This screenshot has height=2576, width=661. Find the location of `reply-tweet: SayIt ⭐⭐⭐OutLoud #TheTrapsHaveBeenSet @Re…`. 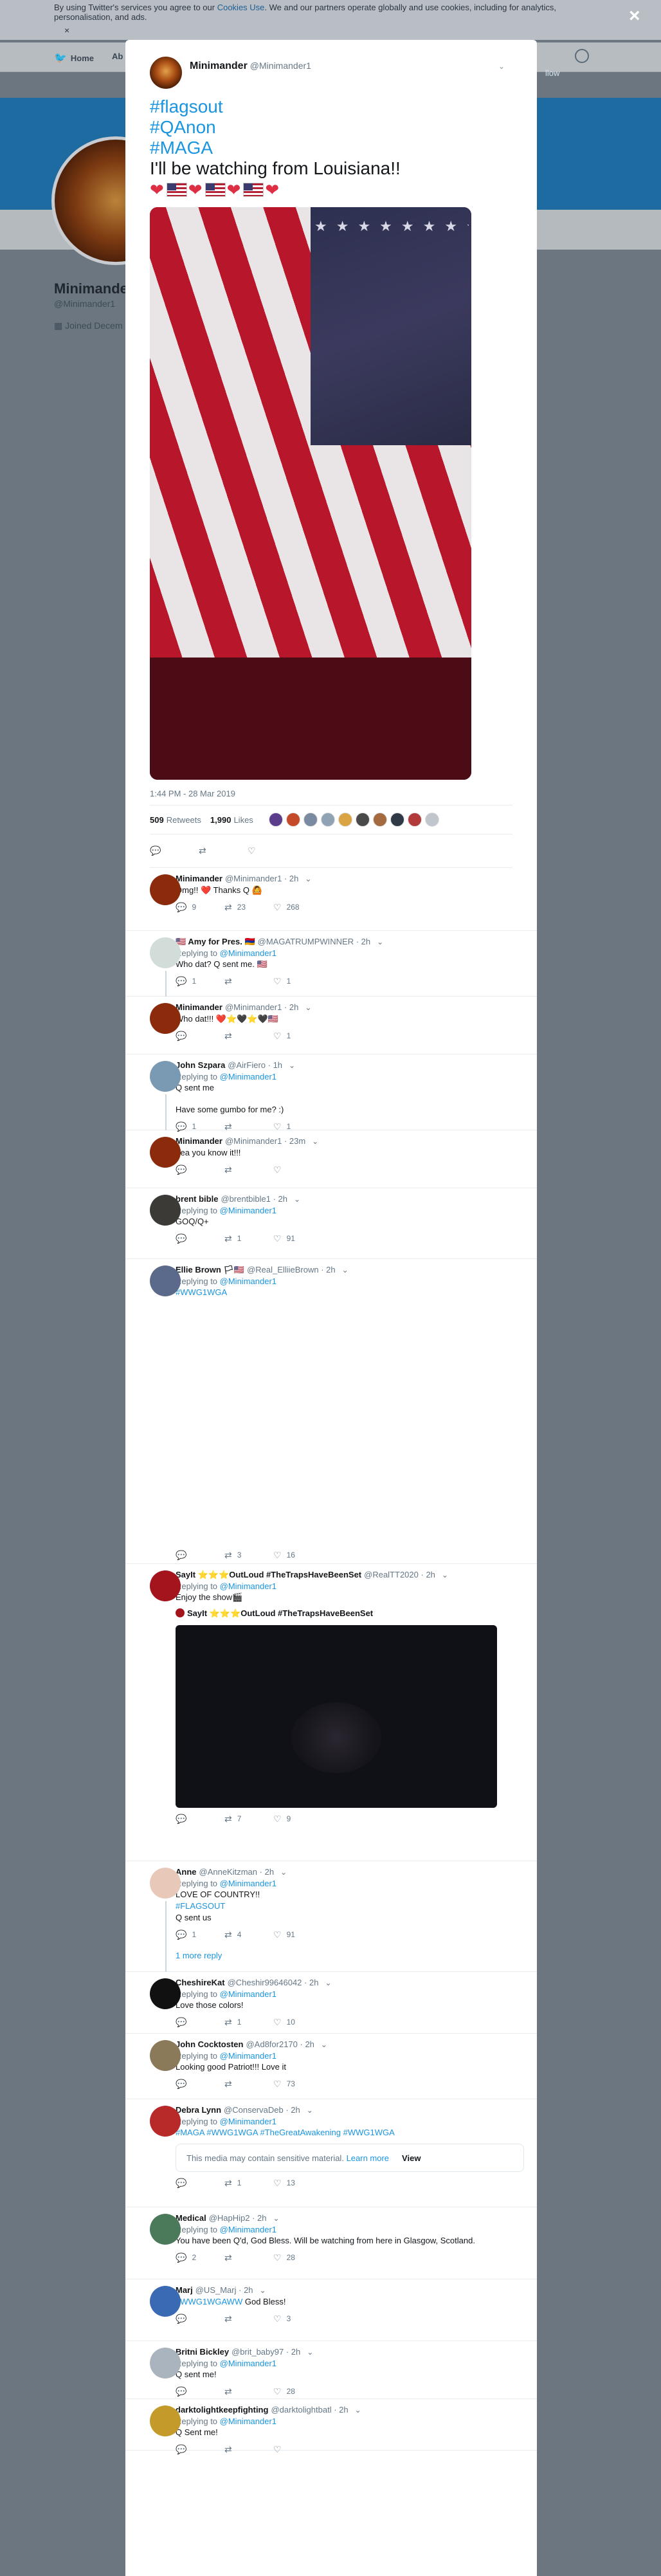

reply-tweet: SayIt ⭐⭐⭐OutLoud #TheTrapsHaveBeenSet @Re… is located at coordinates (331, 1712).